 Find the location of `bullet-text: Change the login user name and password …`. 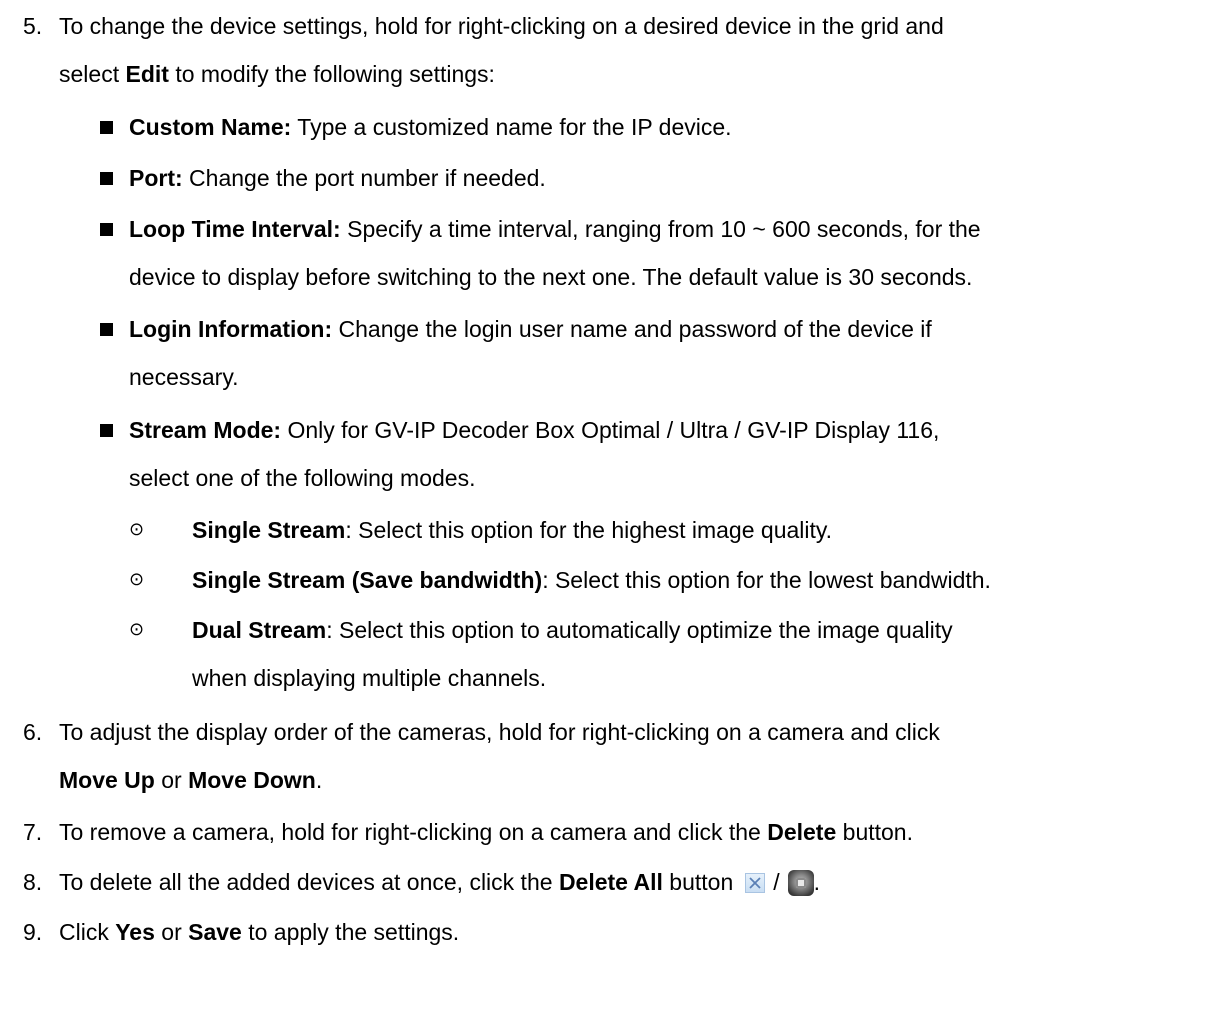

bullet-text: Change the login user name and password … is located at coordinates (632, 329).